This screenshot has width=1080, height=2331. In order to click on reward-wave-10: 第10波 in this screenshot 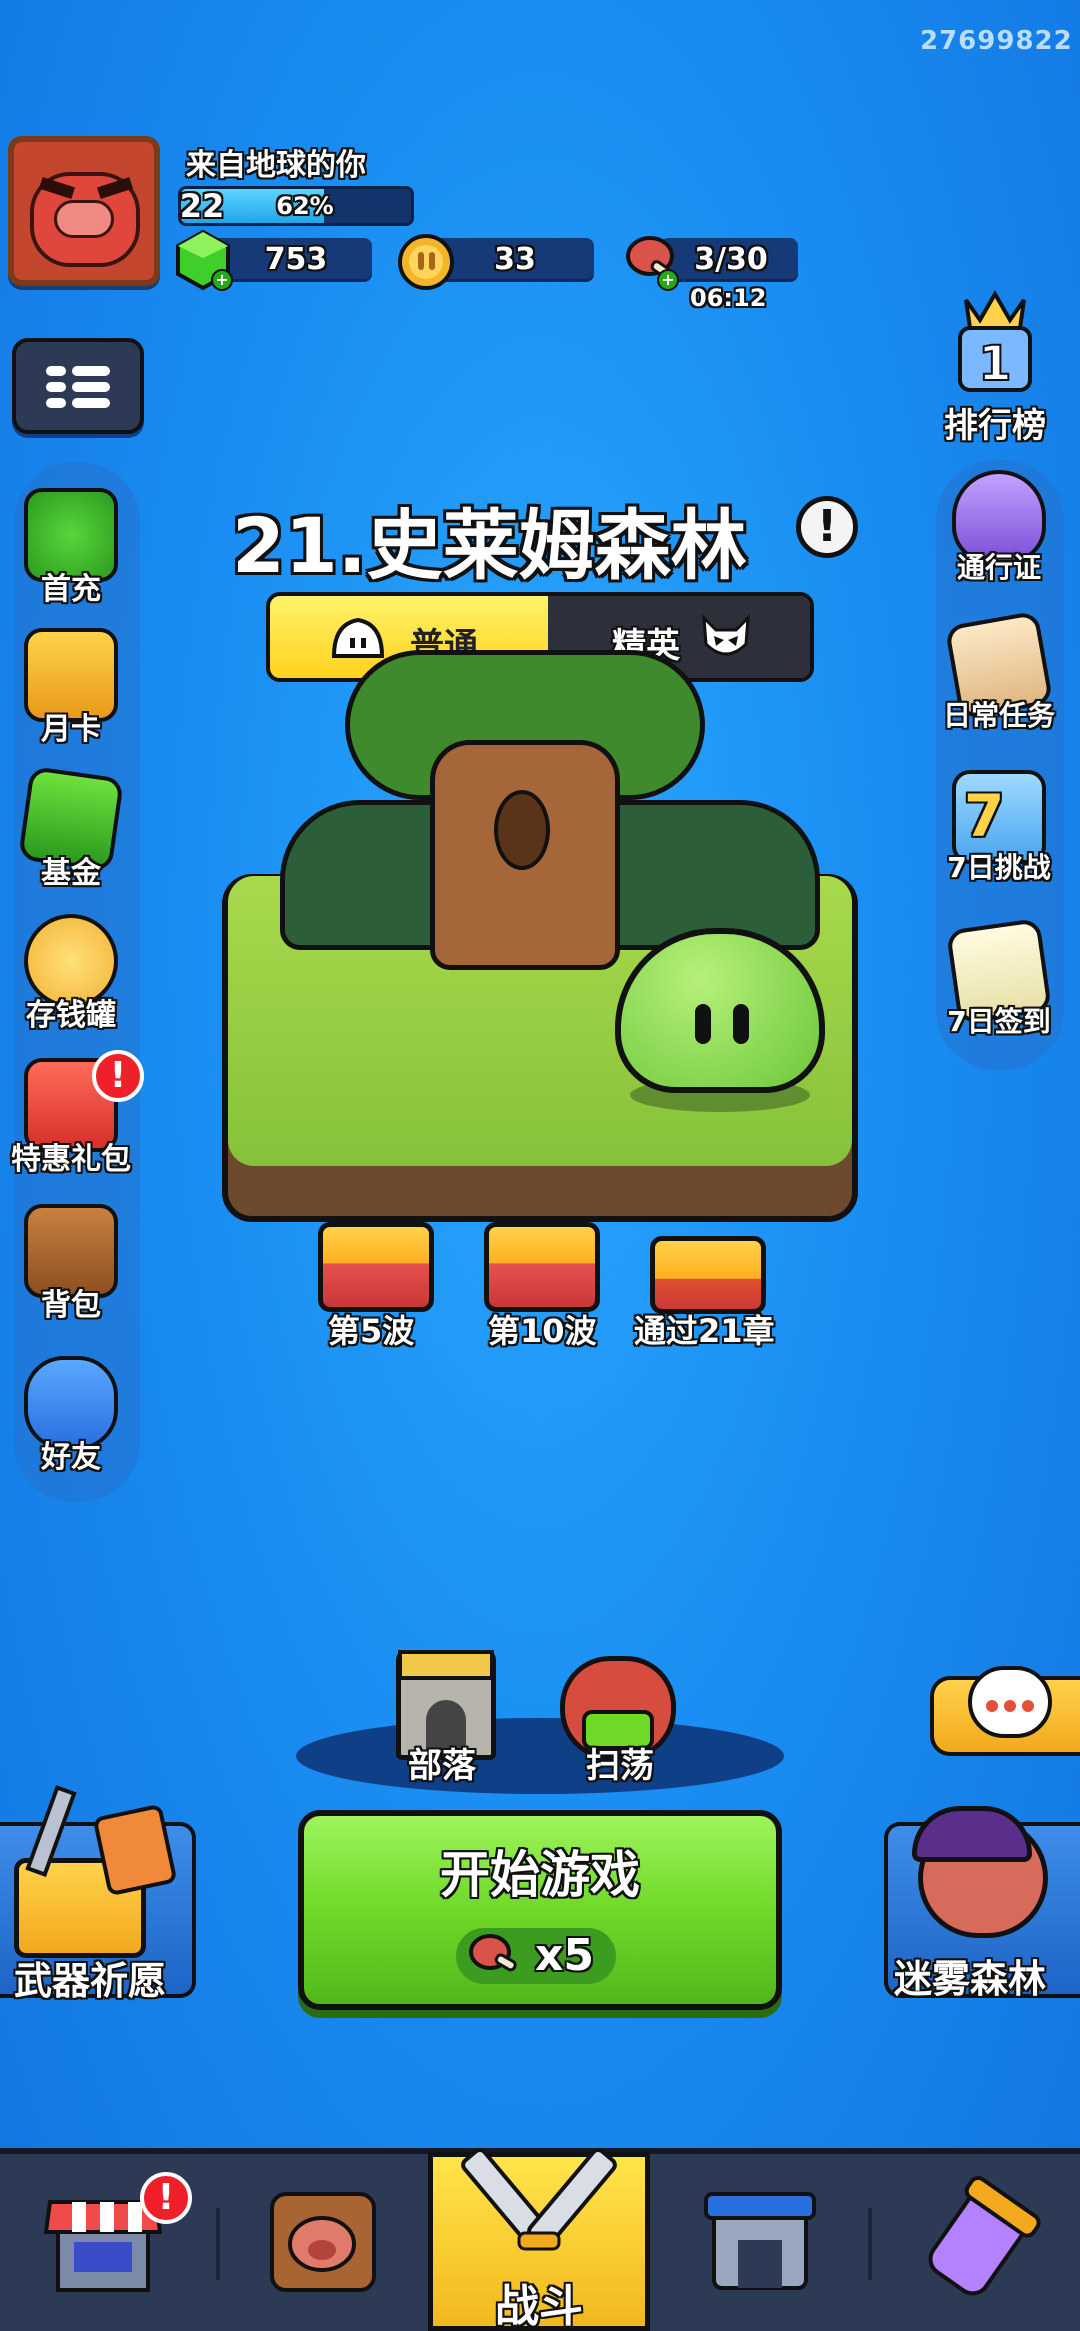, I will do `click(545, 1287)`.